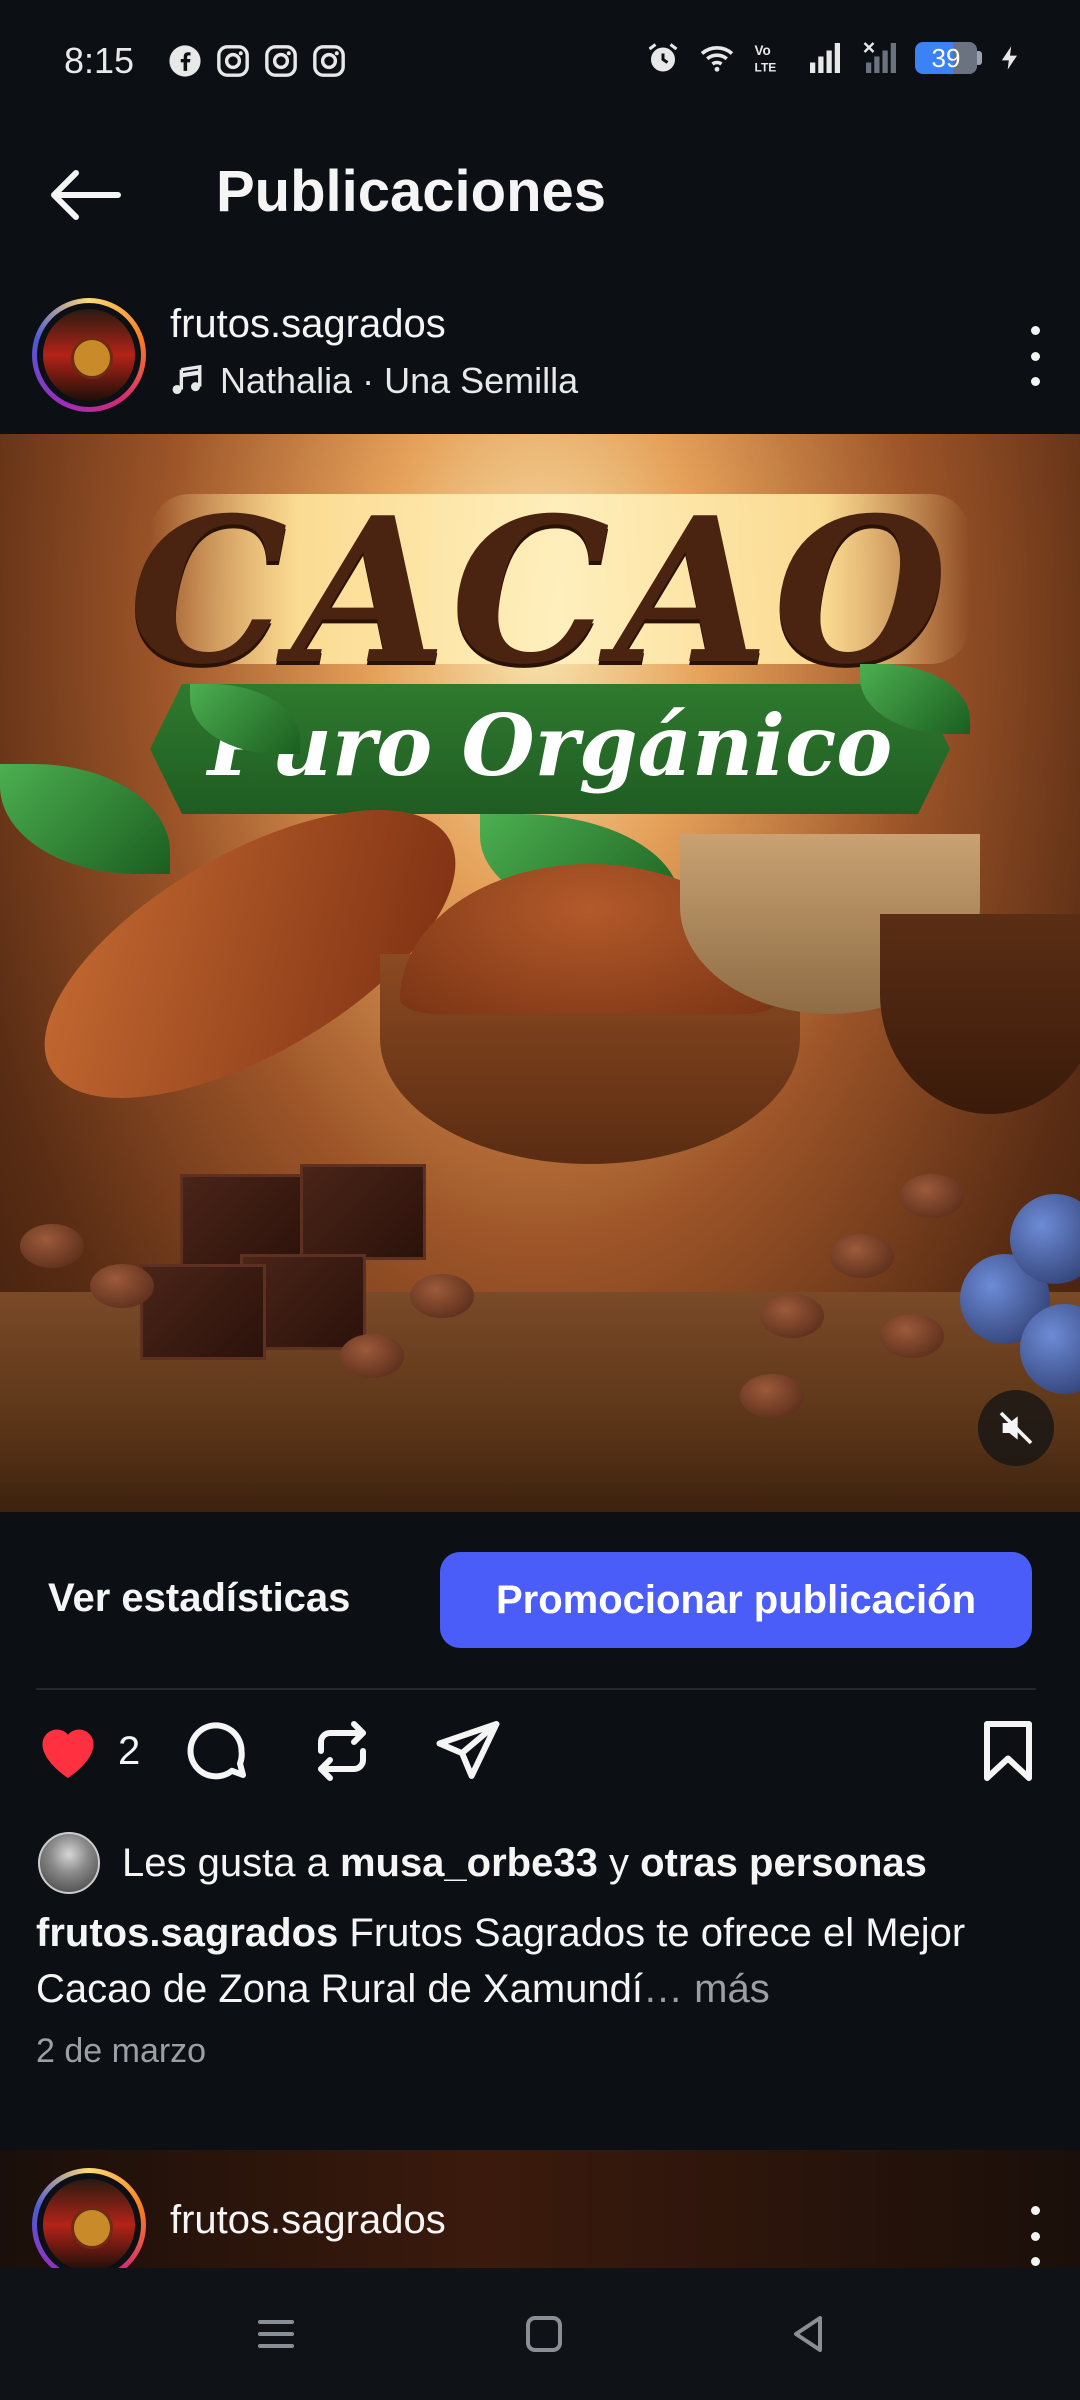  I want to click on back-triangle-icon, so click(808, 2334).